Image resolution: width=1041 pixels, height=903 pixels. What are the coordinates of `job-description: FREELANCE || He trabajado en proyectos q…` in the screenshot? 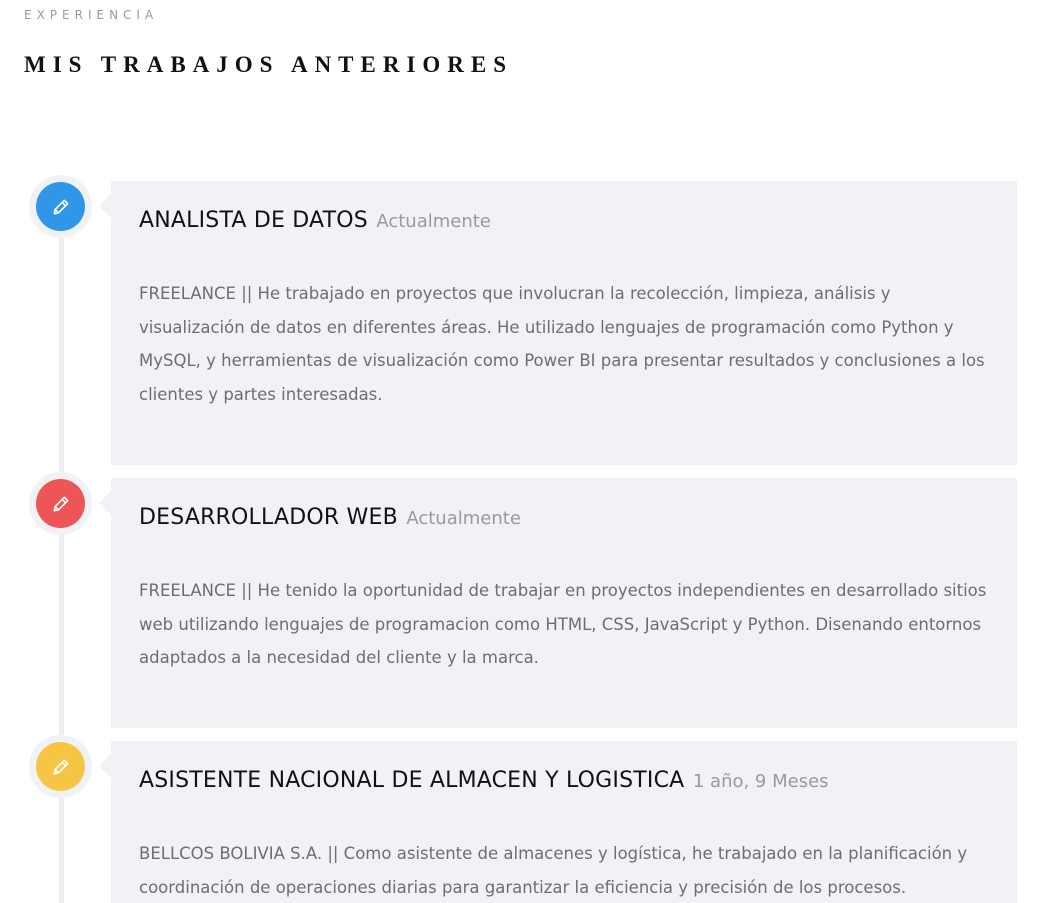 It's located at (562, 344).